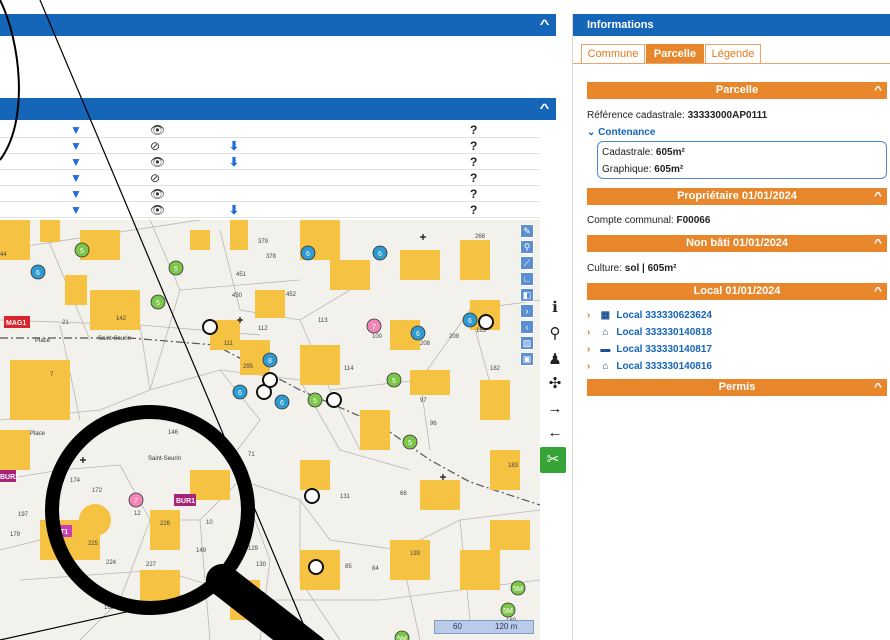 The image size is (890, 640). What do you see at coordinates (270, 178) in the screenshot?
I see `layer-row: ▼ ⊘?` at bounding box center [270, 178].